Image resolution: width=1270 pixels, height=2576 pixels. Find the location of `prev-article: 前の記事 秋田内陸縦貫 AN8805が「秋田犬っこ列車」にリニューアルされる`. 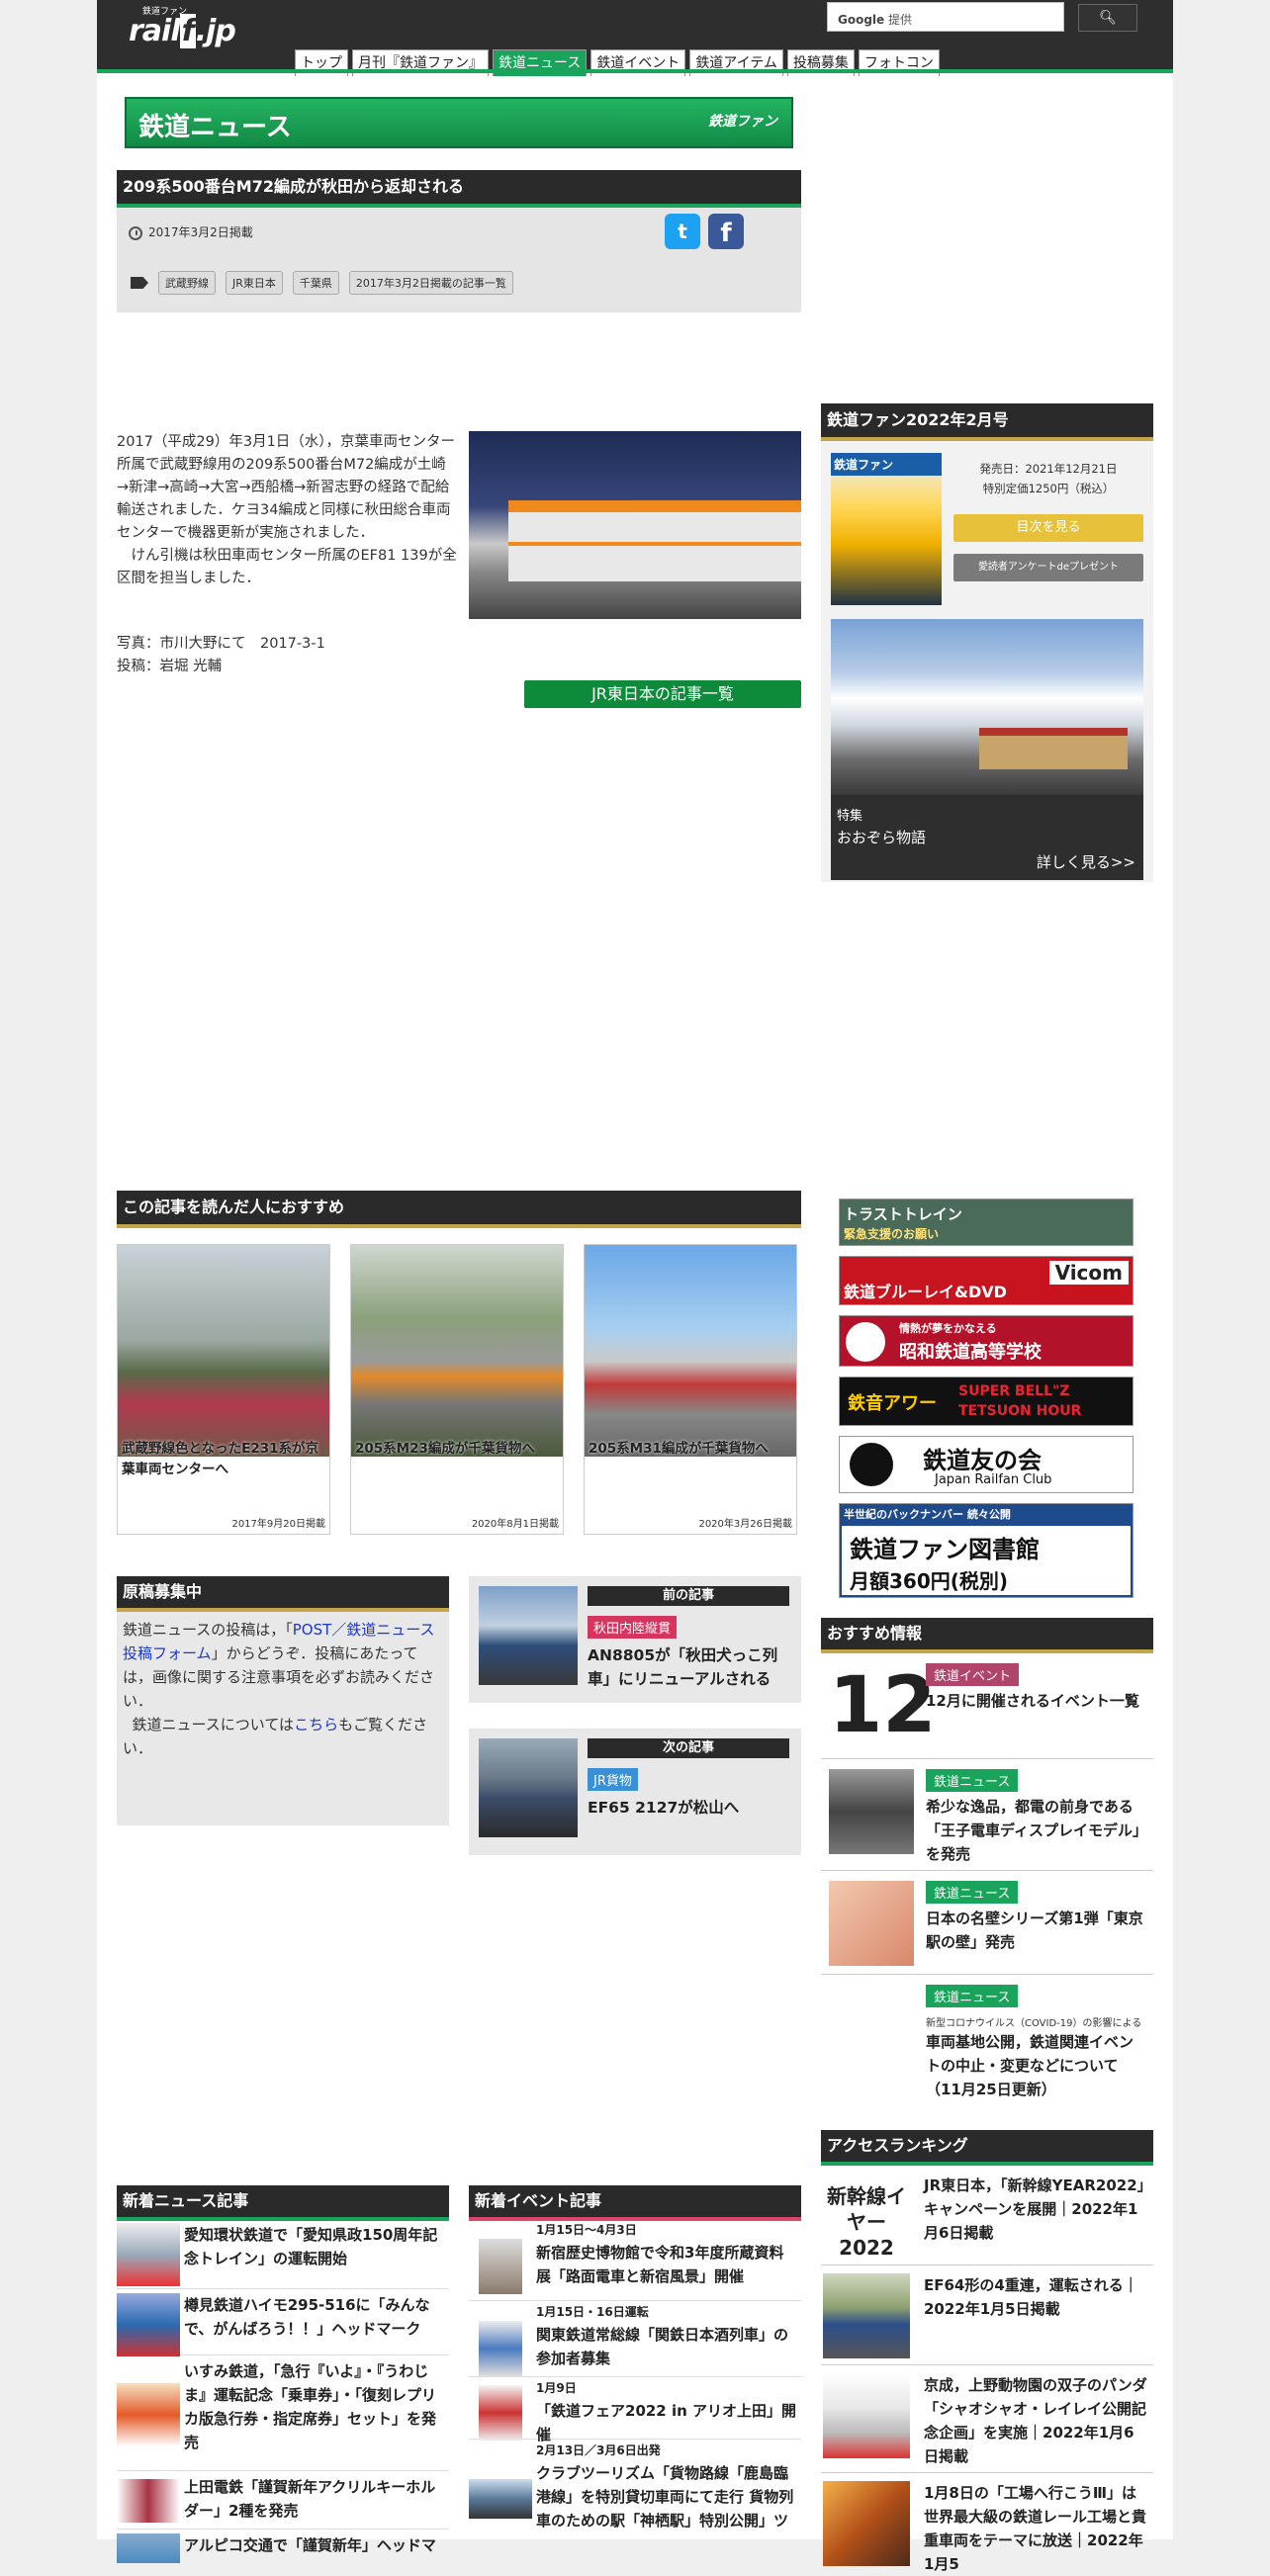

prev-article: 前の記事 秋田内陸縦貫 AN8805が「秋田犬っこ列車」にリニューアルされる is located at coordinates (635, 1639).